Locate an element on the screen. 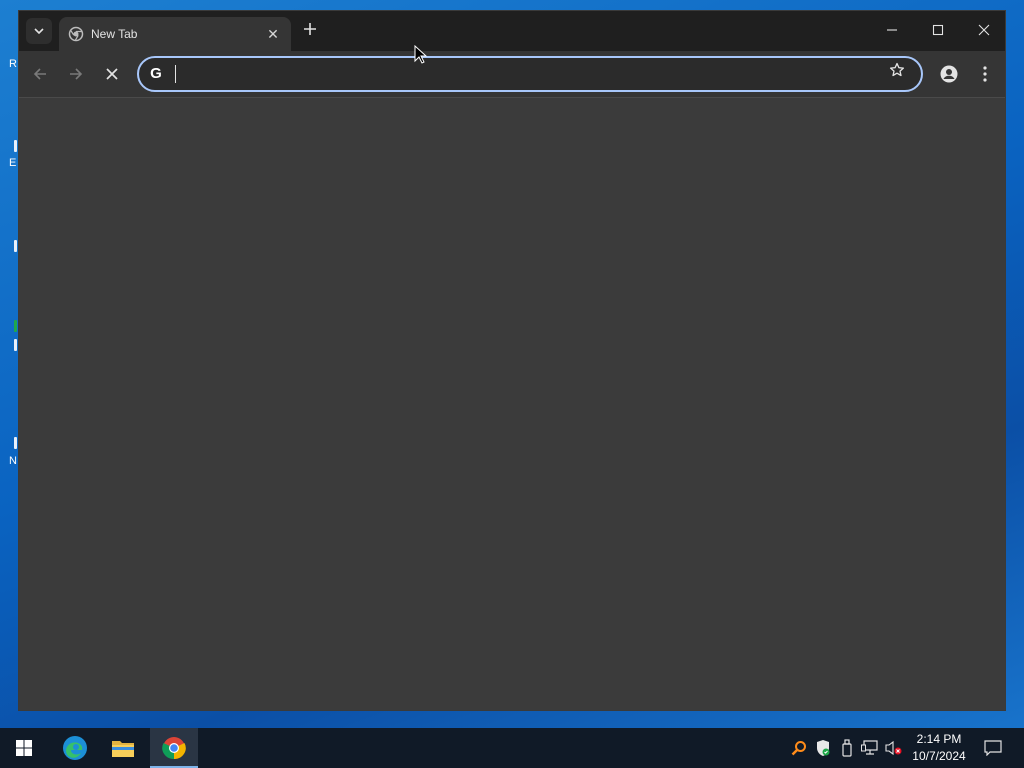 The height and width of the screenshot is (768, 1024). notification-icon is located at coordinates (993, 748).